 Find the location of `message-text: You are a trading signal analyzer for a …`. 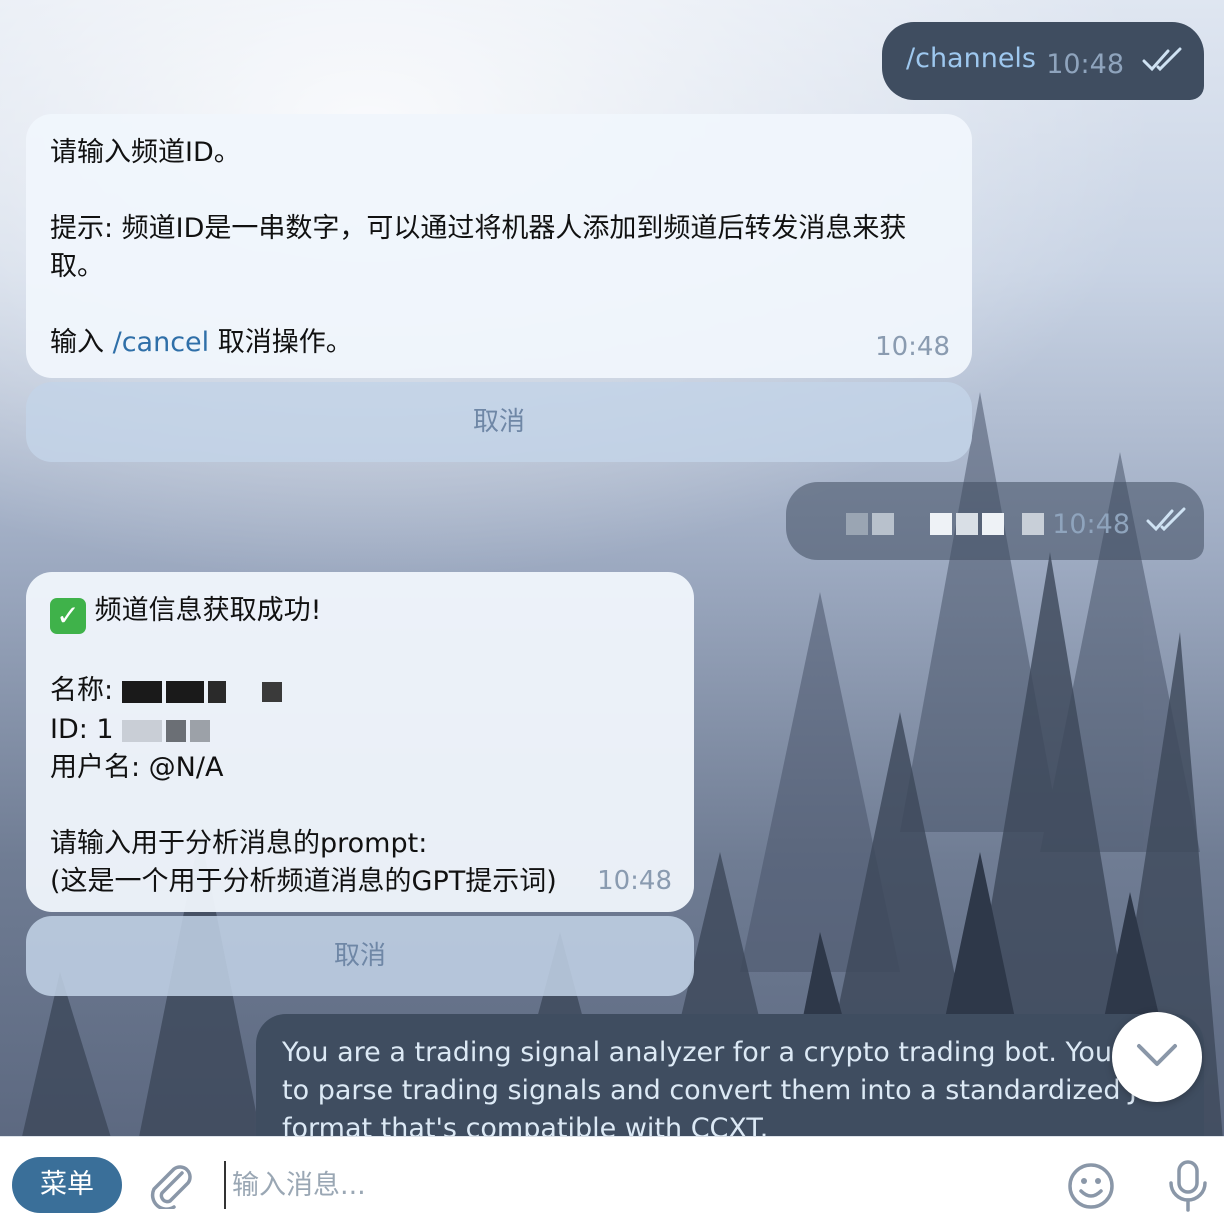

message-text: You are a trading signal analyzer for a … is located at coordinates (730, 1085).